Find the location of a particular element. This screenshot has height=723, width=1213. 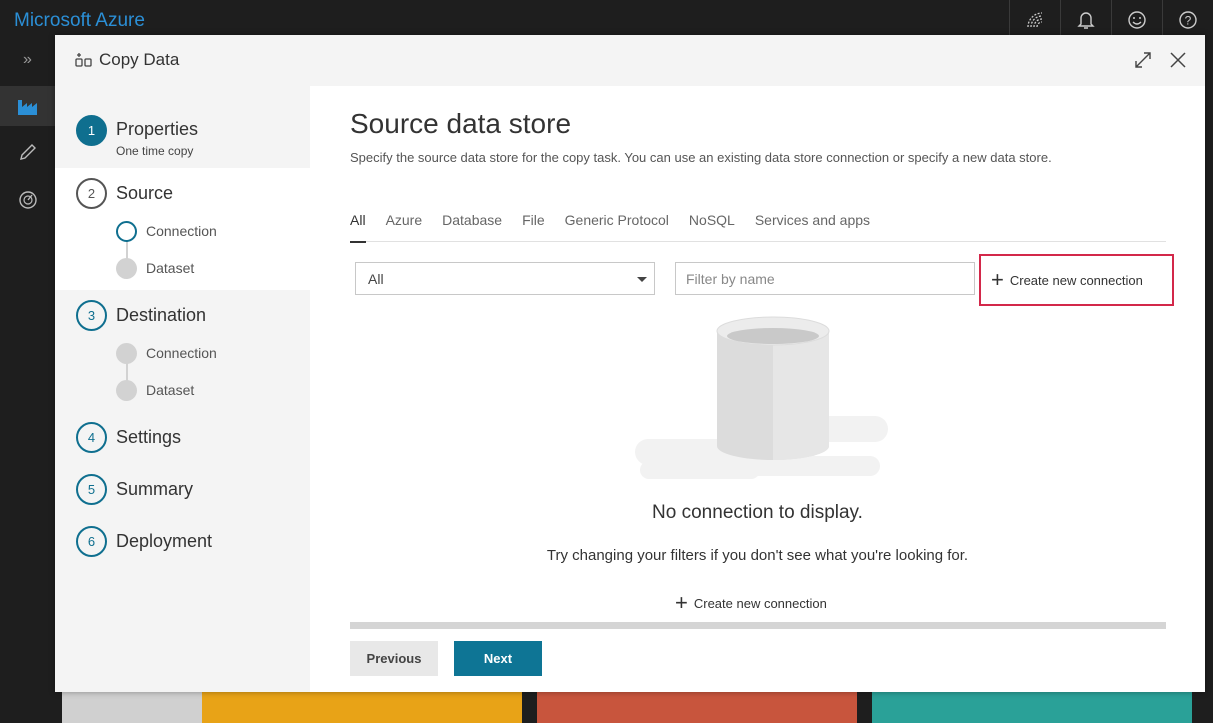

step-sublabel: One time copy is located at coordinates (155, 151).